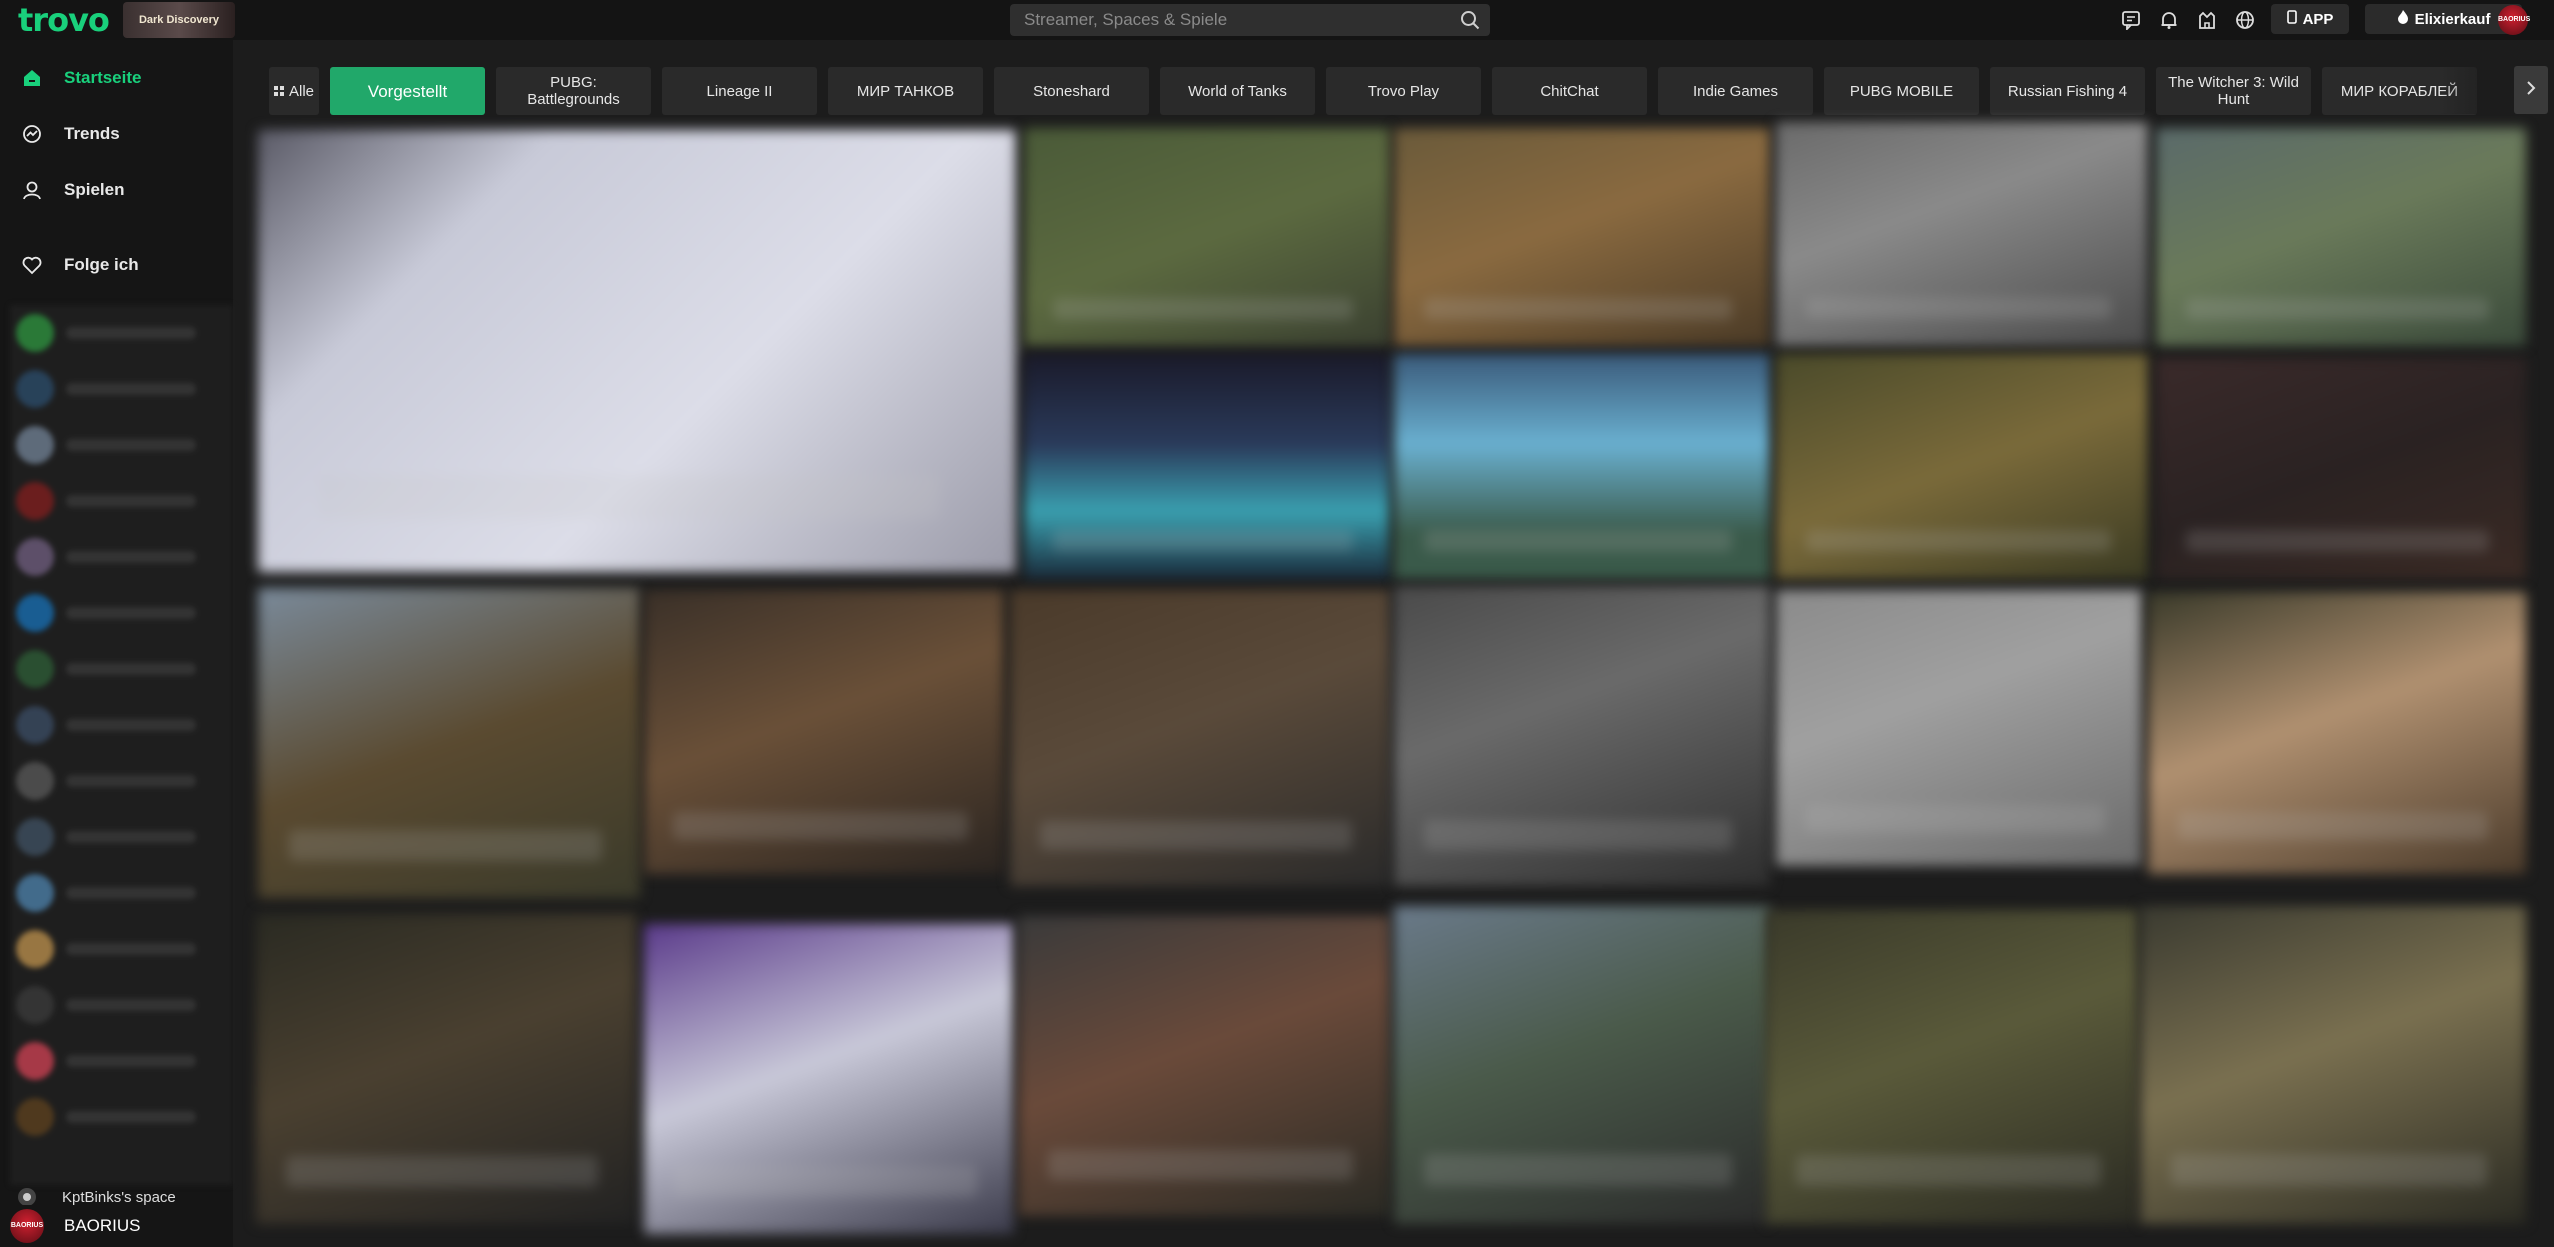 The height and width of the screenshot is (1247, 2554). I want to click on chevron-right-icon, so click(2531, 90).